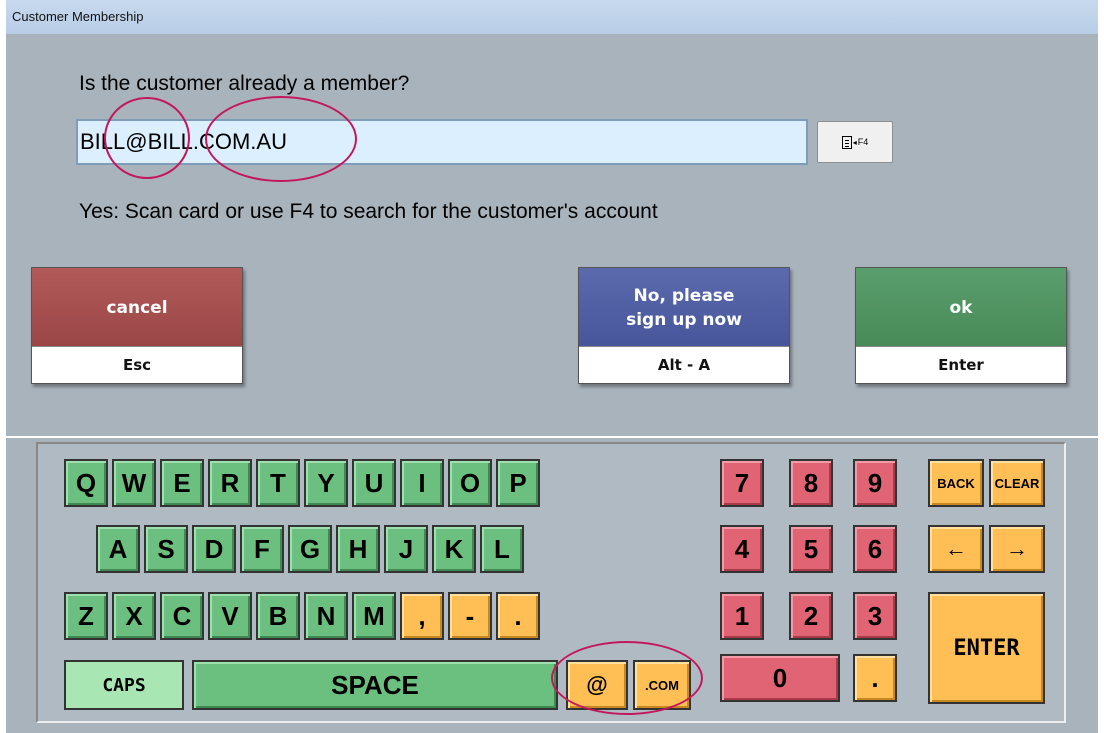 This screenshot has height=733, width=1104. I want to click on right-arrow-key: →, so click(1017, 549).